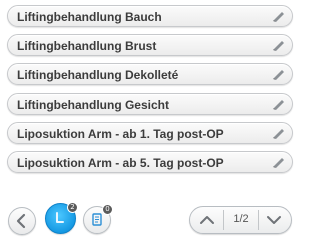 The height and width of the screenshot is (240, 320). I want to click on chevron-up-icon, so click(207, 220).